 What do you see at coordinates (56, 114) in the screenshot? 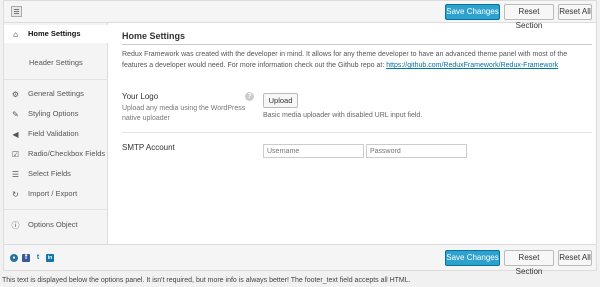
I see `sidebar-item-styling-options: ✎ Styling Options` at bounding box center [56, 114].